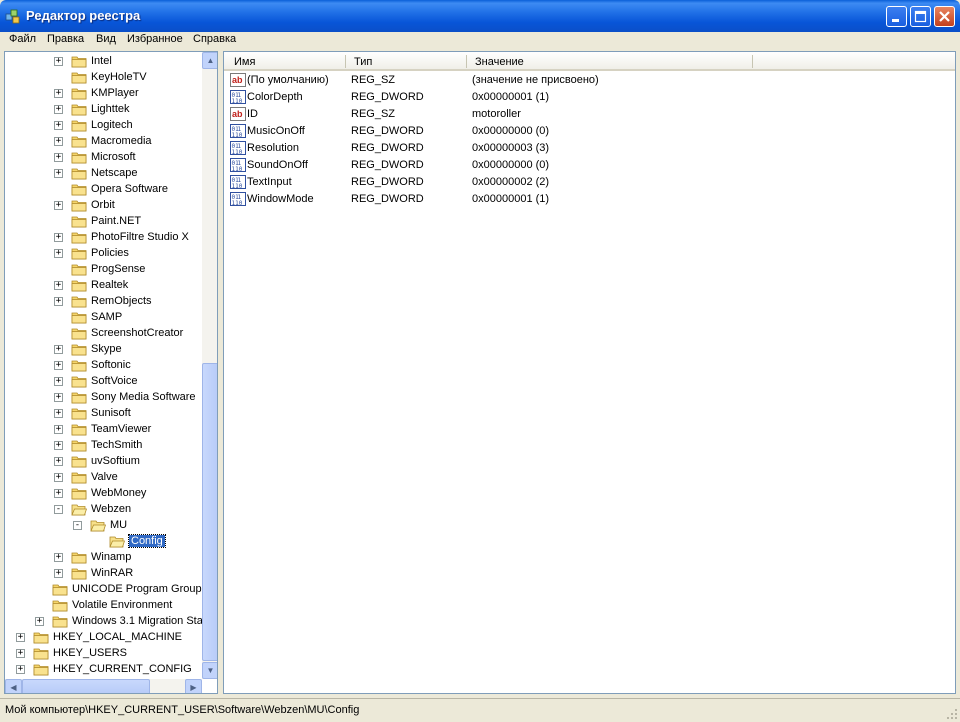  Describe the element at coordinates (103, 270) in the screenshot. I see `tree-node: ProgSense` at that location.